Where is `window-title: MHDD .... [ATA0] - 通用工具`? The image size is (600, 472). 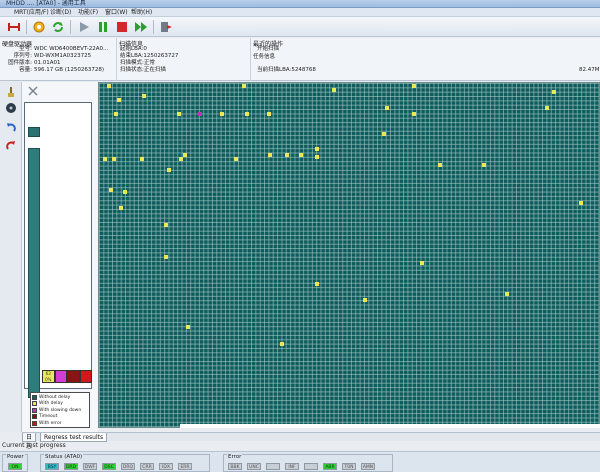 window-title: MHDD .... [ATA0] - 通用工具 is located at coordinates (46, 3).